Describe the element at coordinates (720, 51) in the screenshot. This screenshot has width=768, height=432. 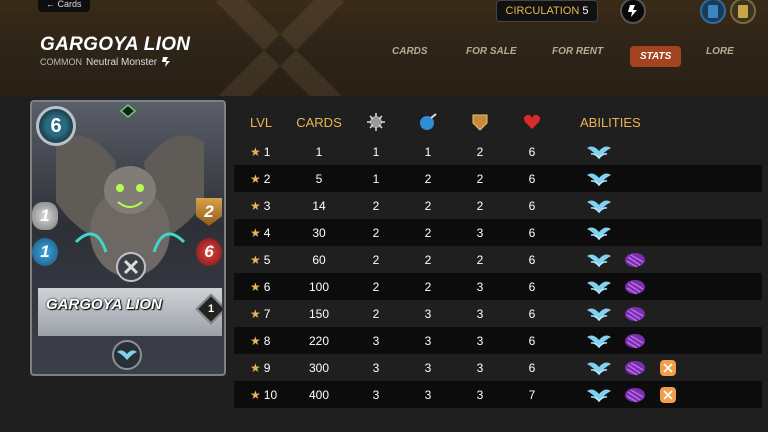
I see `tab-lore: LORE` at that location.